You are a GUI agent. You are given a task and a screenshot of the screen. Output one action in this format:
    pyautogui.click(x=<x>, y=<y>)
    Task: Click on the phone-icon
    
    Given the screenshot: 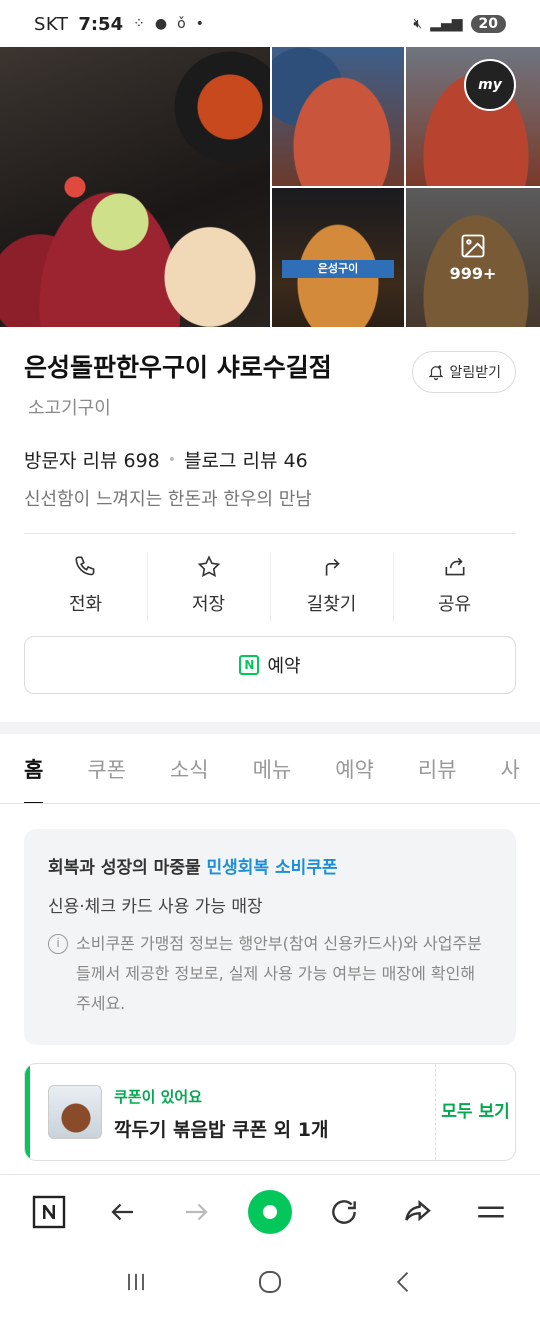 What is the action you would take?
    pyautogui.click(x=84, y=566)
    